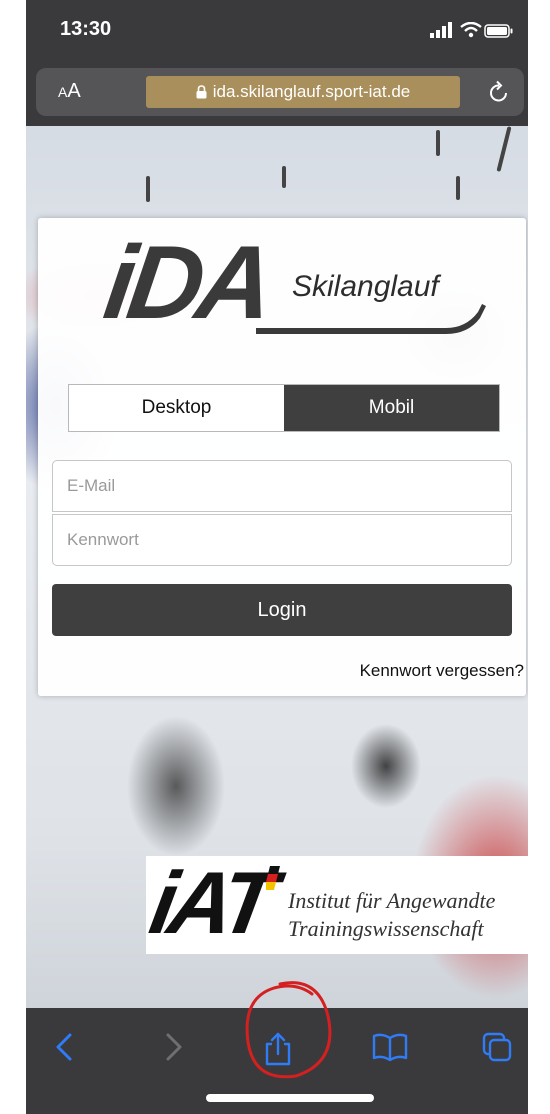  What do you see at coordinates (201, 92) in the screenshot?
I see `lock-icon` at bounding box center [201, 92].